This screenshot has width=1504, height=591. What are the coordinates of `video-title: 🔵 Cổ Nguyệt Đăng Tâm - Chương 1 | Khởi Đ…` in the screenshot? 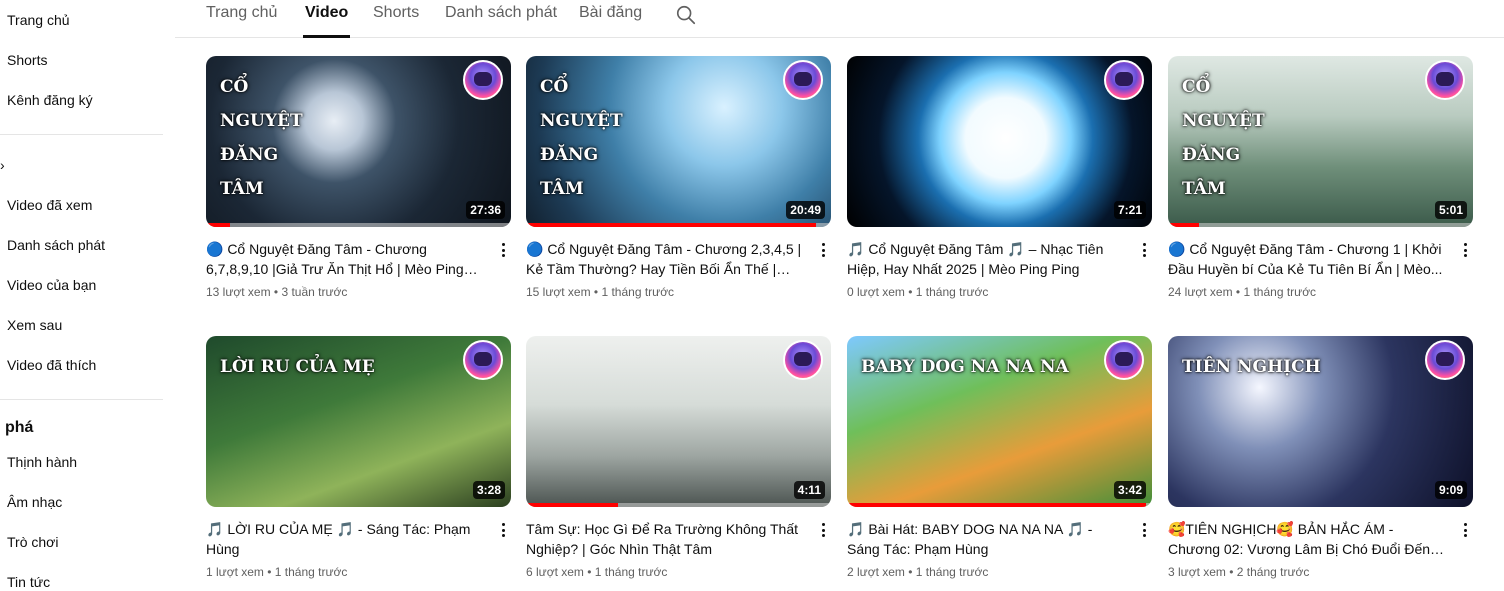 It's located at (1308, 259).